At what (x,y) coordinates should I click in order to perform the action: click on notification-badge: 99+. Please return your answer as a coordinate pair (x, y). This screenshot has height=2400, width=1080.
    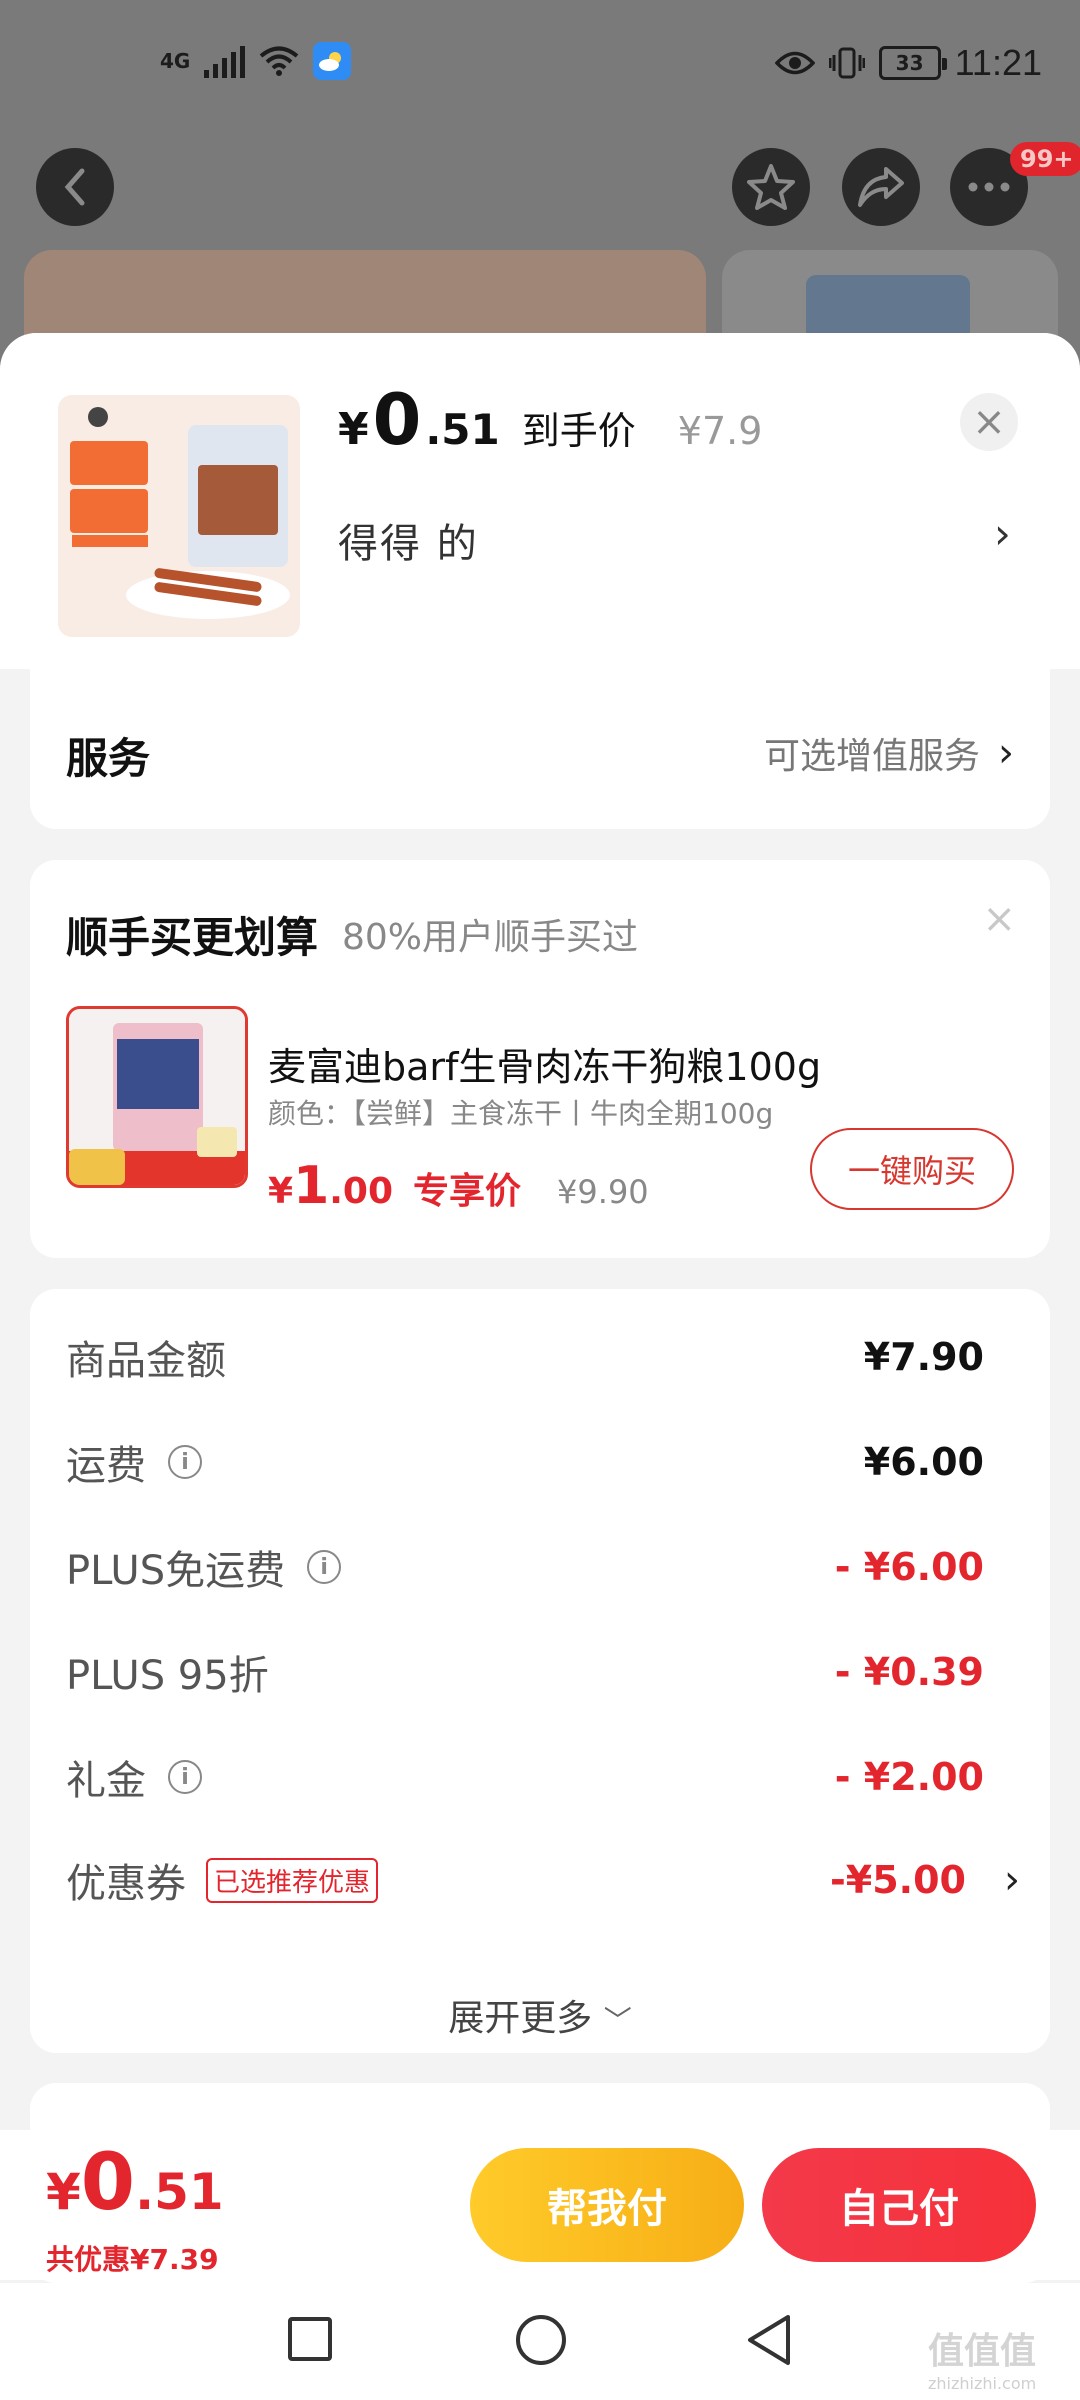
    Looking at the image, I should click on (1045, 159).